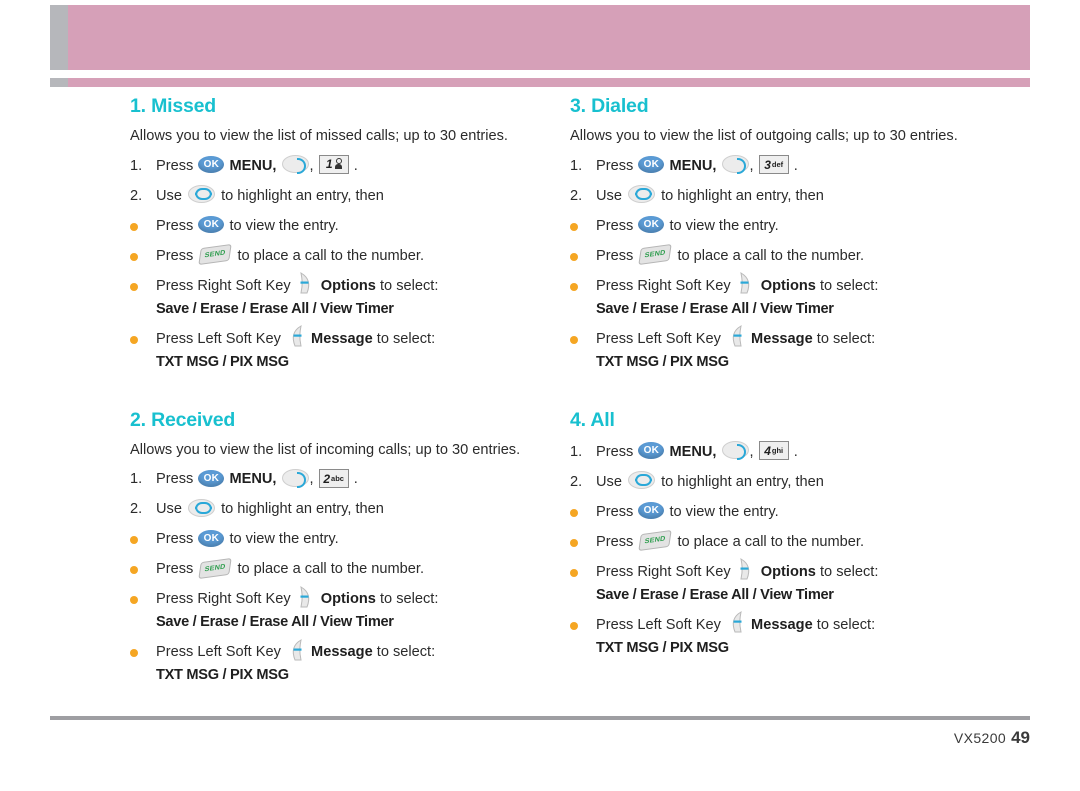 The image size is (1080, 791). I want to click on keypad-key-2-icon: 2abc, so click(333, 478).